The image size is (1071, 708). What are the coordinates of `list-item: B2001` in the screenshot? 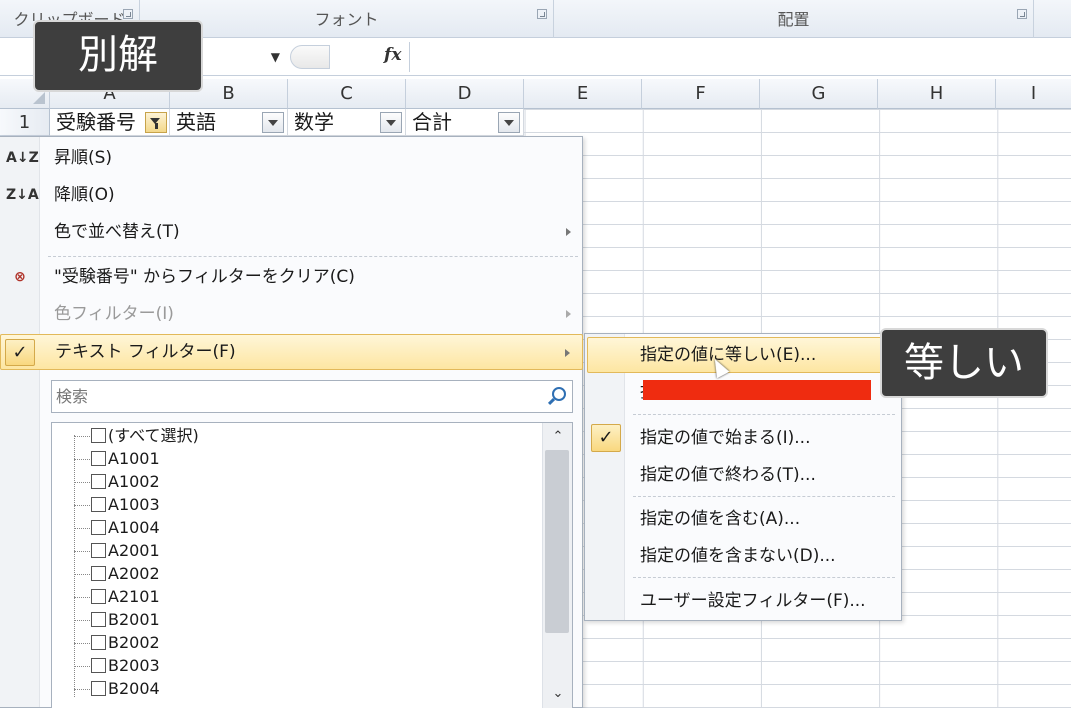 It's located at (117, 619).